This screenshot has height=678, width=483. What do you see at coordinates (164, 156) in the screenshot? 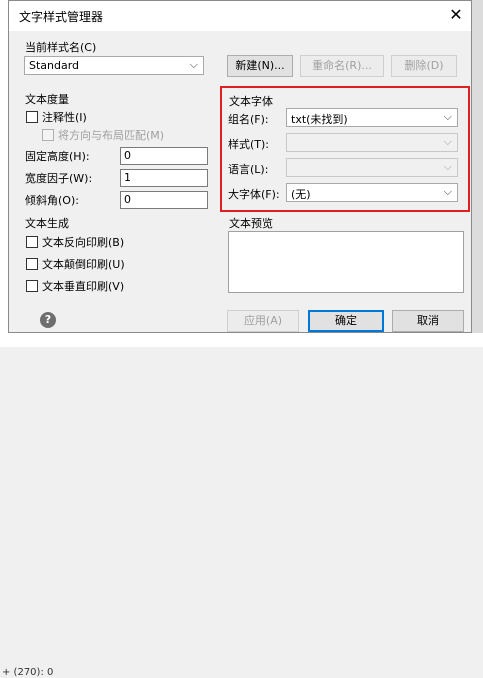
I see `fixed-height-input: 0` at bounding box center [164, 156].